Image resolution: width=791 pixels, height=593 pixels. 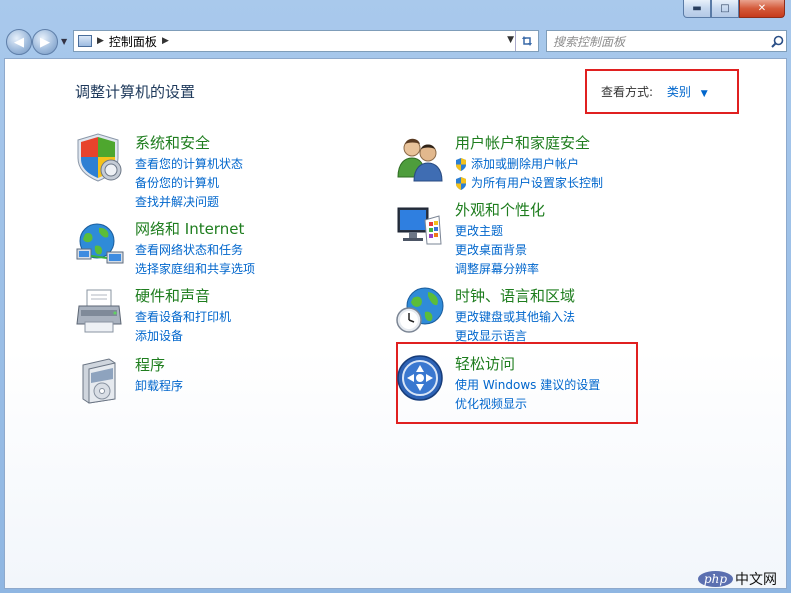 What do you see at coordinates (189, 164) in the screenshot?
I see `link-view-computer-status: 查看您的计算机状态` at bounding box center [189, 164].